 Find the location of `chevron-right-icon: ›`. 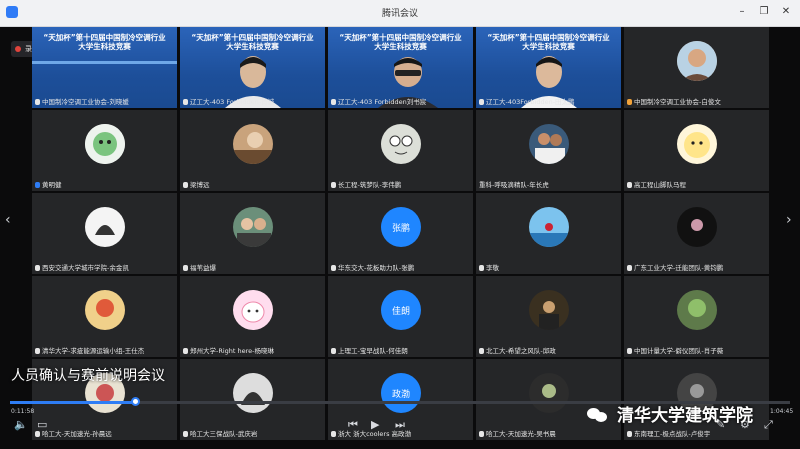

chevron-right-icon: › is located at coordinates (789, 220).